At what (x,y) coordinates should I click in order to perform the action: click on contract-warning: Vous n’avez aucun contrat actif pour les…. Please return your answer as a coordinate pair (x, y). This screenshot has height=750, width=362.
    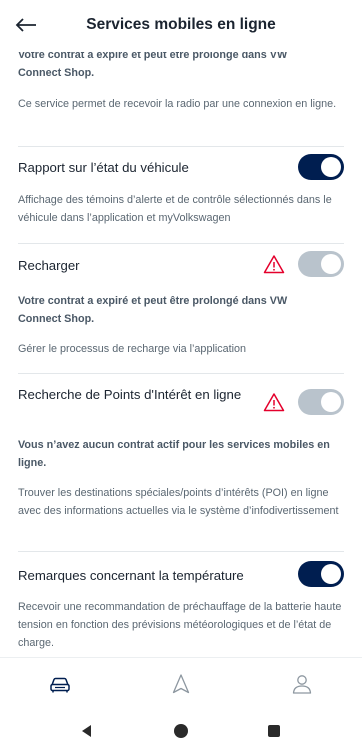
    Looking at the image, I should click on (174, 454).